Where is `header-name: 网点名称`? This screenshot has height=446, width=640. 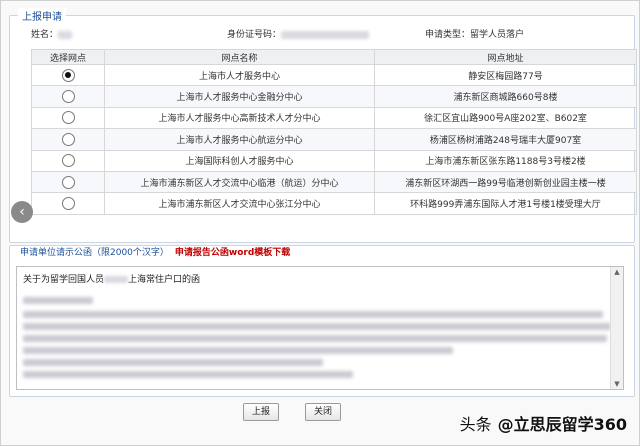
header-name: 网点名称 is located at coordinates (239, 57).